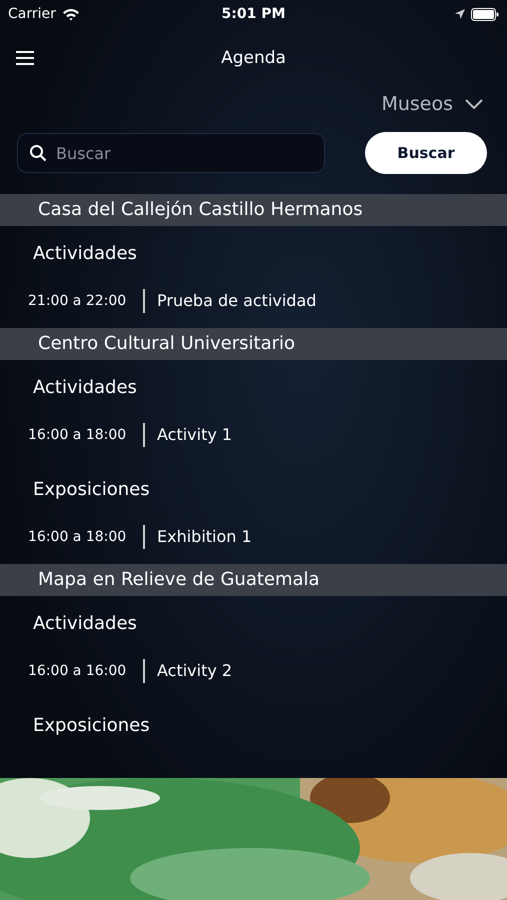 The height and width of the screenshot is (900, 507). What do you see at coordinates (71, 14) in the screenshot?
I see `wifi-icon` at bounding box center [71, 14].